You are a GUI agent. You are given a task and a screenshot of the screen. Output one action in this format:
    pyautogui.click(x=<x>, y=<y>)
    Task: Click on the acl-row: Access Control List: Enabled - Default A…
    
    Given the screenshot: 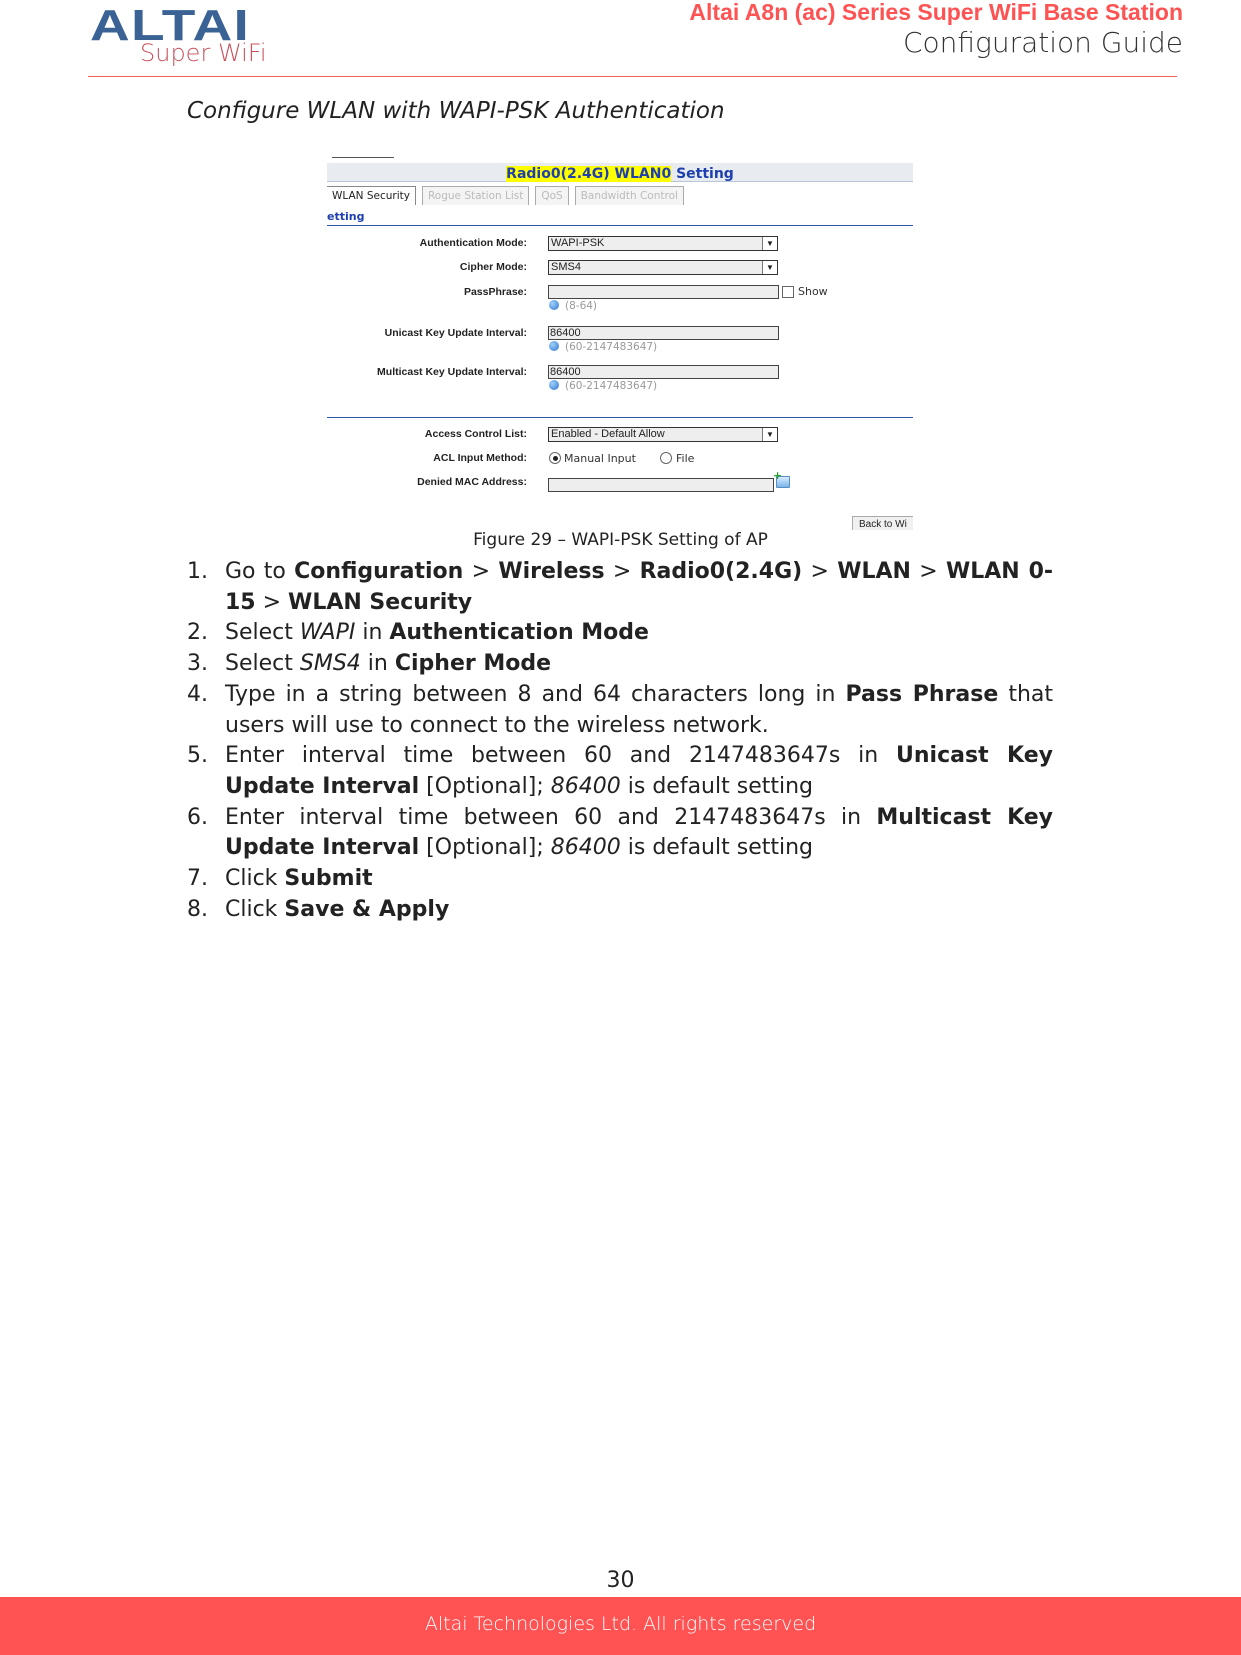 What is the action you would take?
    pyautogui.click(x=620, y=435)
    